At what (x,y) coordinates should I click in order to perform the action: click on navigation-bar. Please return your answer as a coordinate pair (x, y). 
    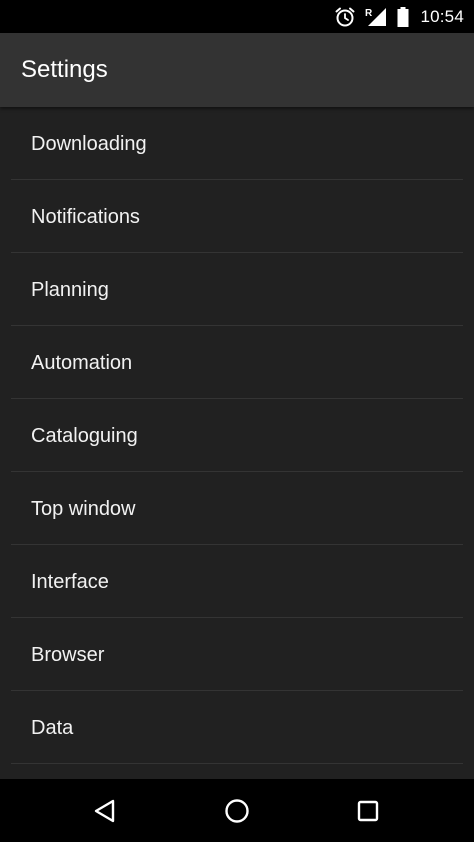
    Looking at the image, I should click on (237, 810).